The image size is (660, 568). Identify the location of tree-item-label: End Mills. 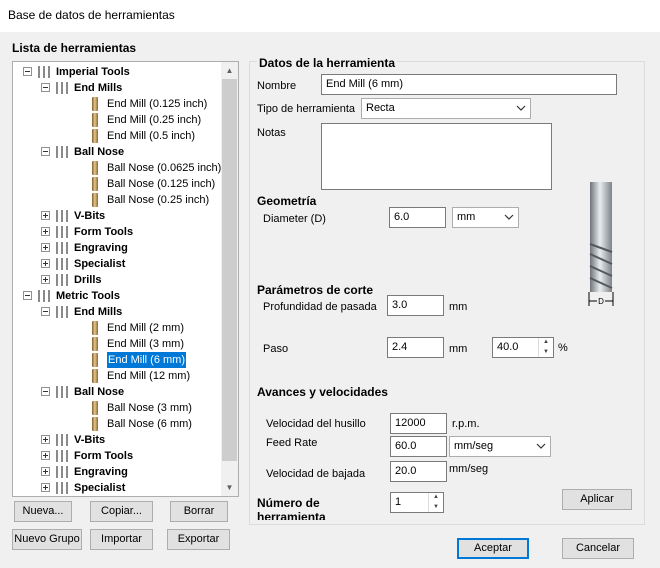
(98, 312).